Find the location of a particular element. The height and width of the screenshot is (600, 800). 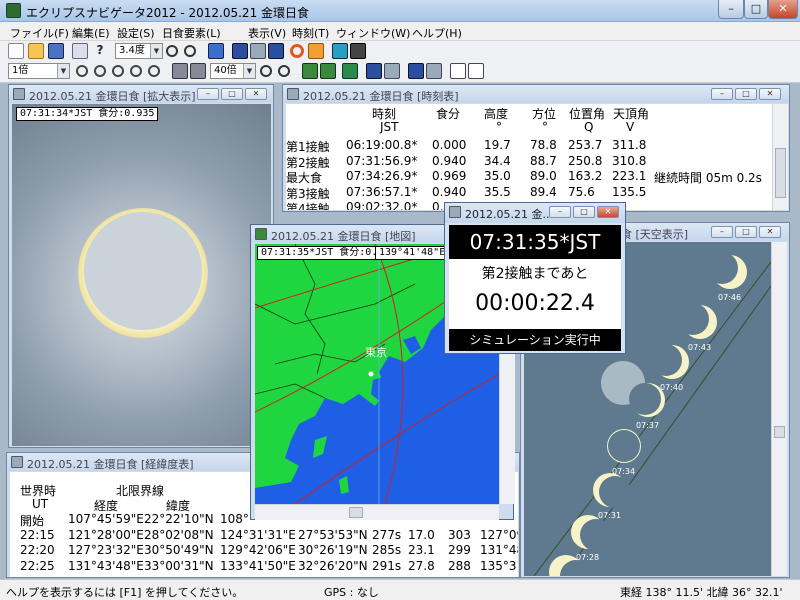

menu-view: 表示(V) is located at coordinates (267, 33).